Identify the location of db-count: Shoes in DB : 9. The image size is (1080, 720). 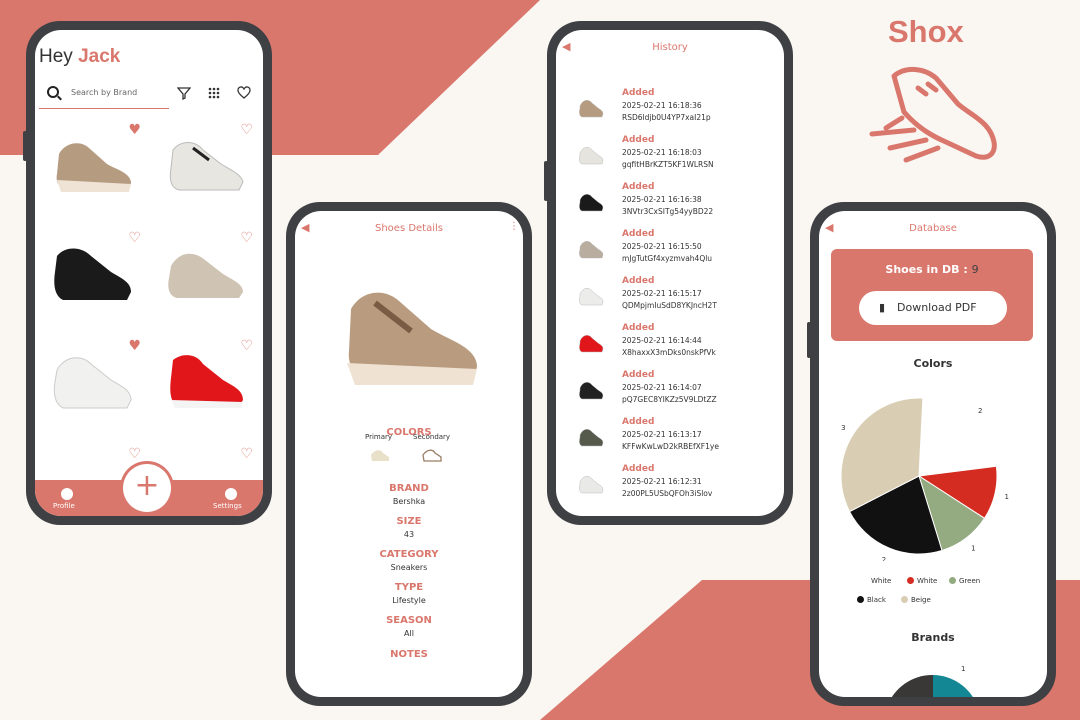
(932, 269).